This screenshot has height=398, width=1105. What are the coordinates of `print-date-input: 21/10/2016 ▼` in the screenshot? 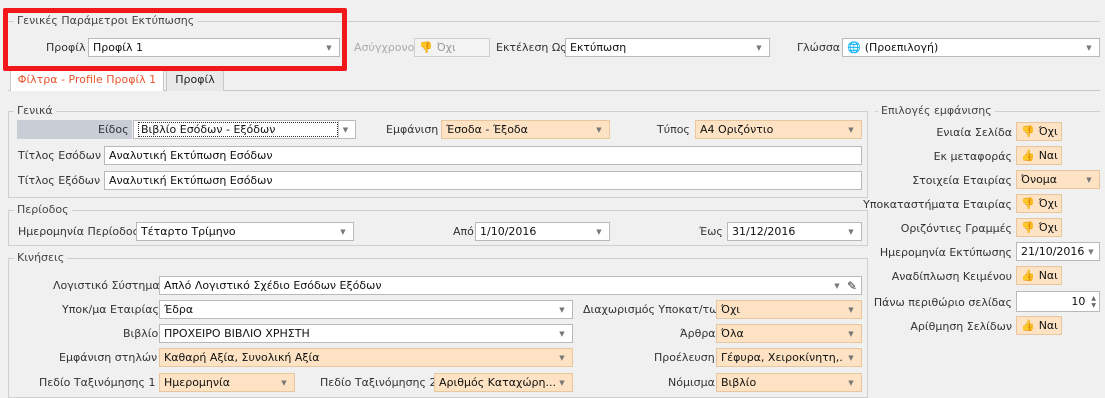 It's located at (1058, 251).